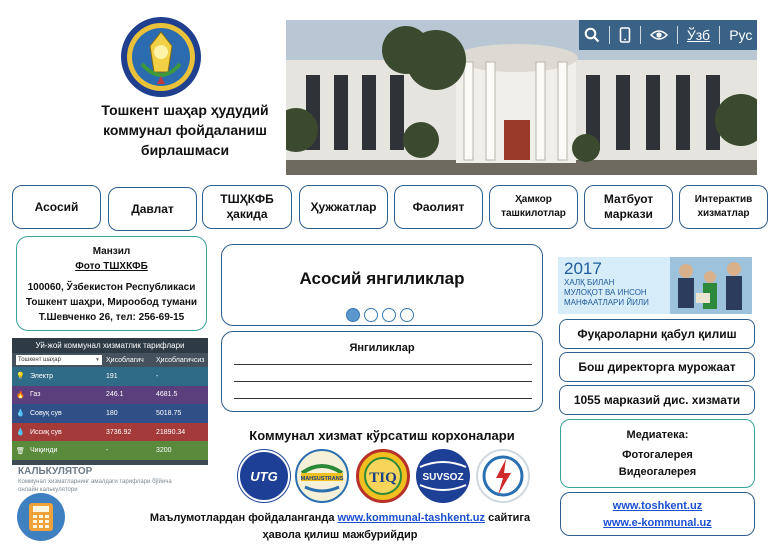  What do you see at coordinates (44, 451) in the screenshot?
I see `row-name: Чиқинди` at bounding box center [44, 451].